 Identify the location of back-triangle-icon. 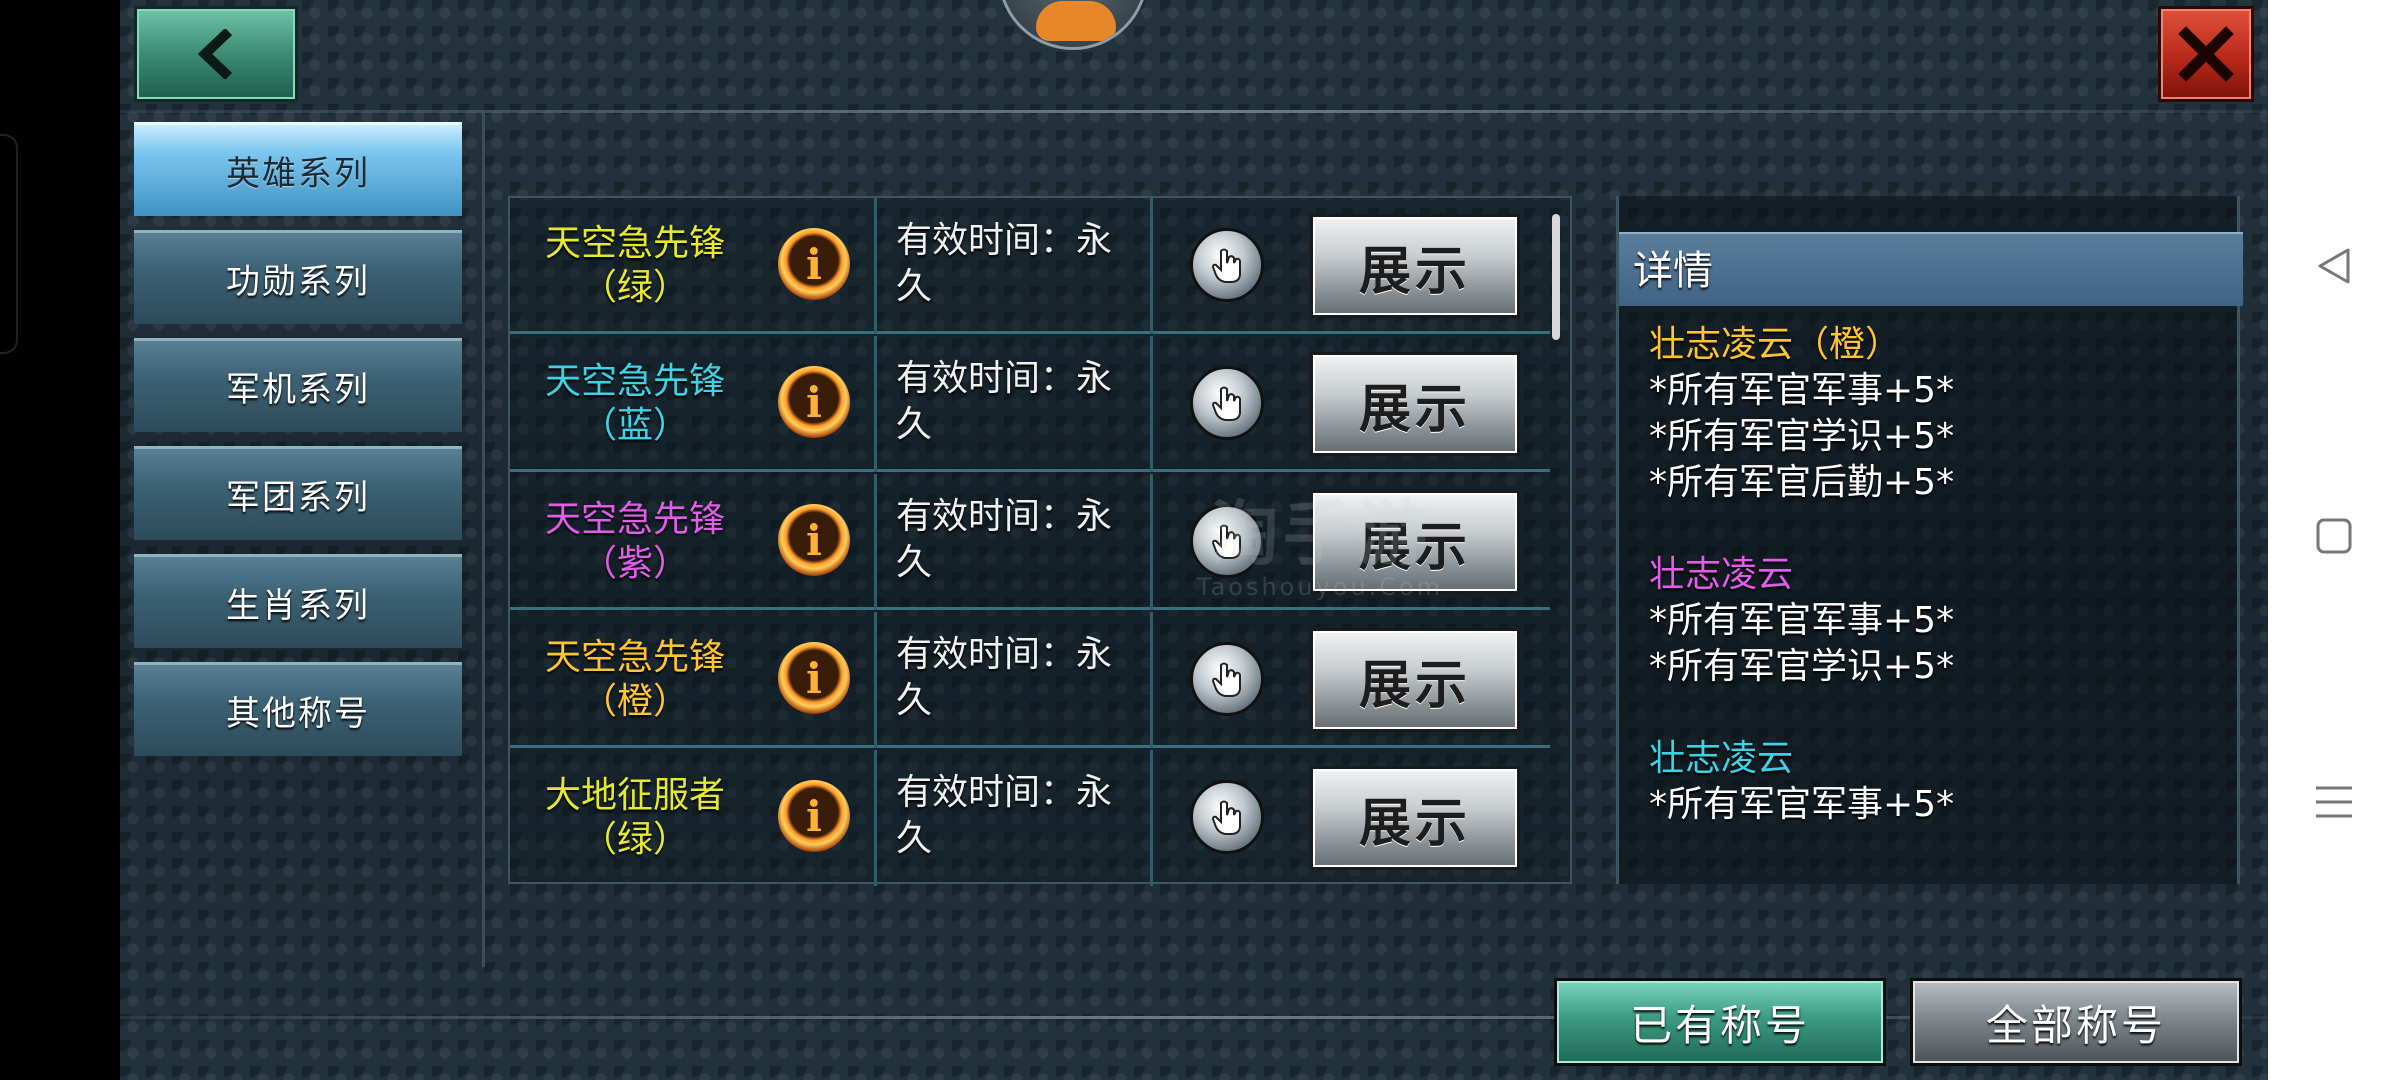
(2334, 266).